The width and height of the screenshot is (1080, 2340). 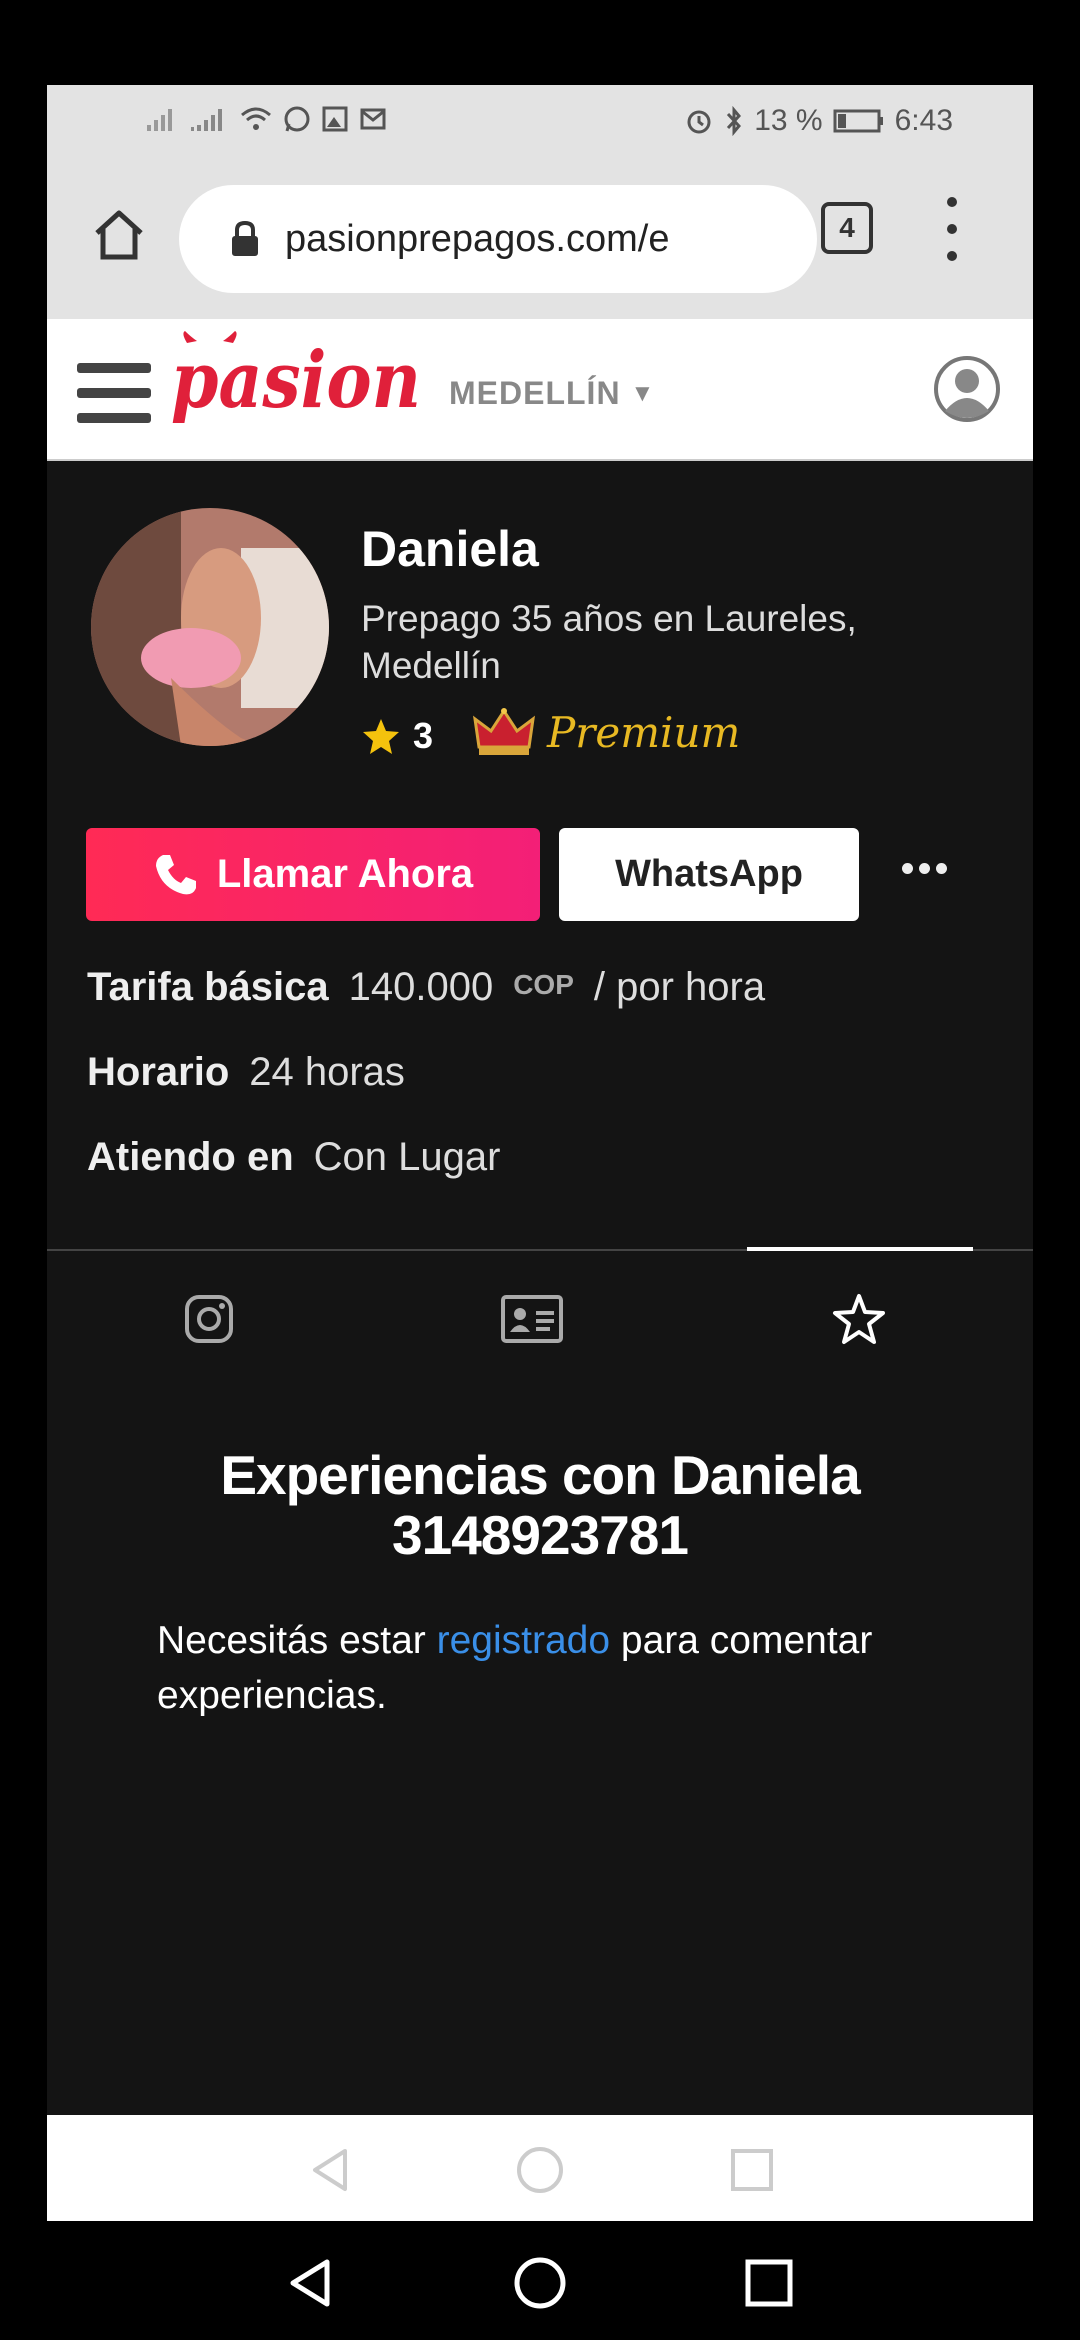 I want to click on rate-row: Tarifa básica 140.000 COP / por hora, so click(x=426, y=987).